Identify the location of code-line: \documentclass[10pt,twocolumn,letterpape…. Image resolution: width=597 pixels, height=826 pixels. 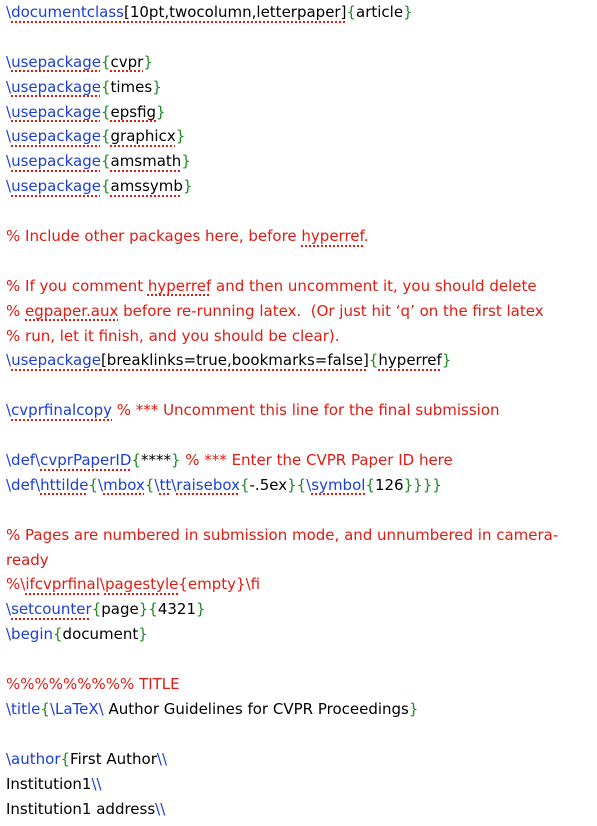
(298, 12).